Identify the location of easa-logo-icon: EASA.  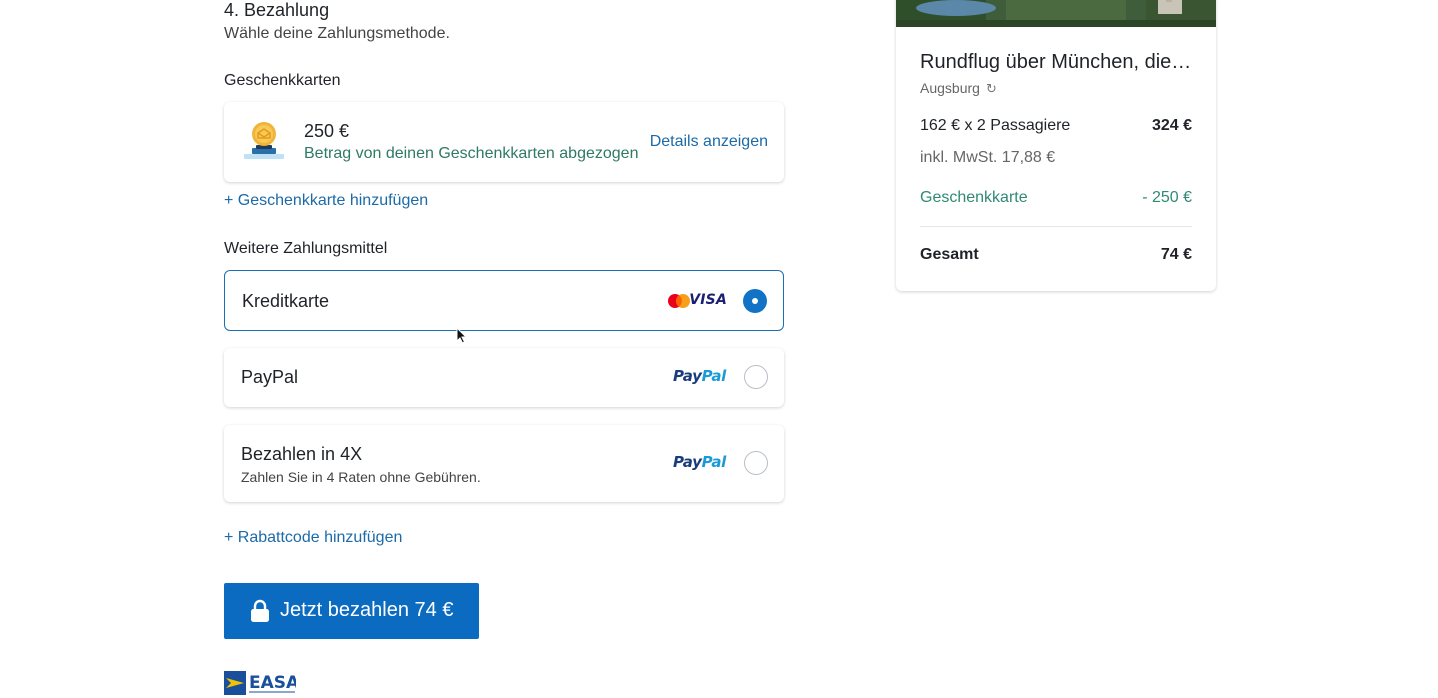
(260, 683).